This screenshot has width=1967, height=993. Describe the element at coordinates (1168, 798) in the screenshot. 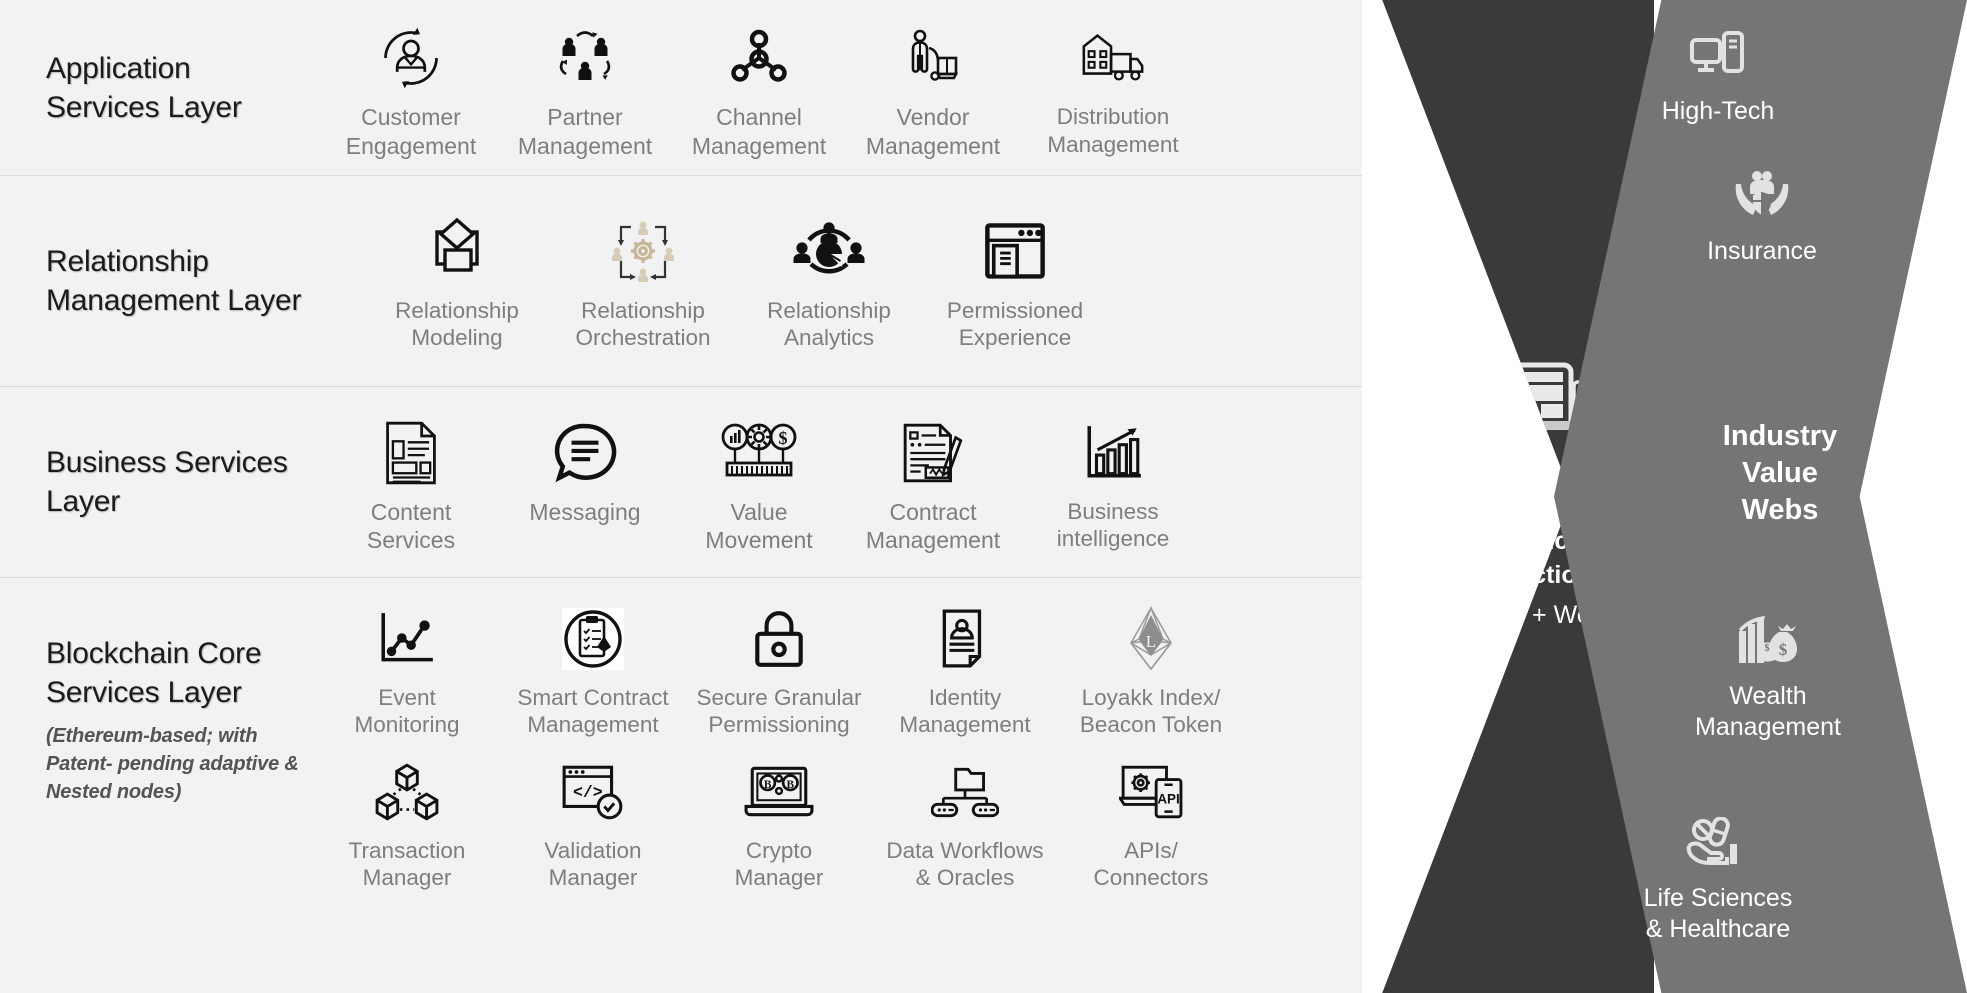

I see `svg-text: API` at that location.